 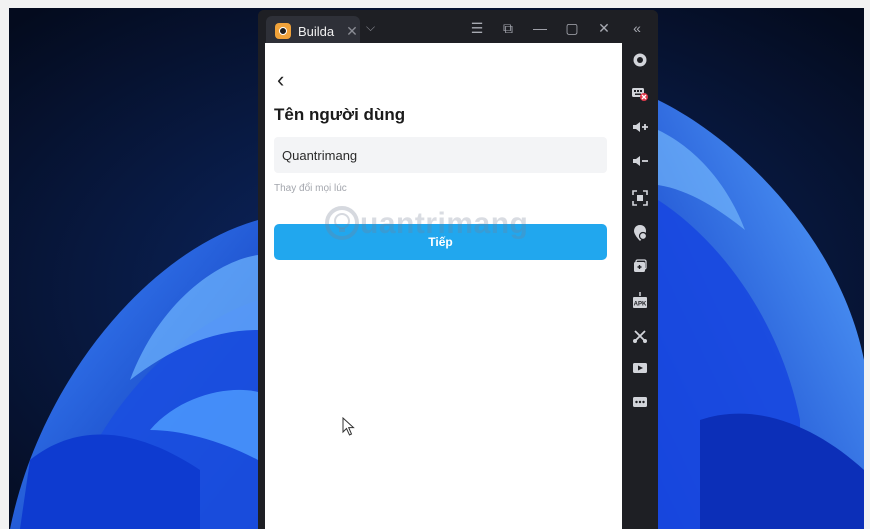 I want to click on lightbulb-icon, so click(x=342, y=223).